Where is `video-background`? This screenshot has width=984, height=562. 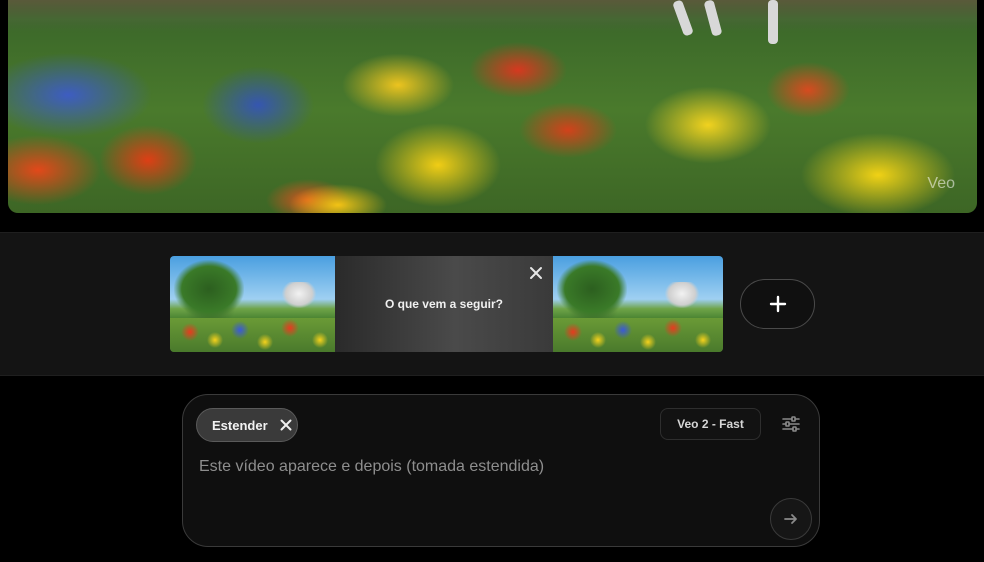 video-background is located at coordinates (492, 16).